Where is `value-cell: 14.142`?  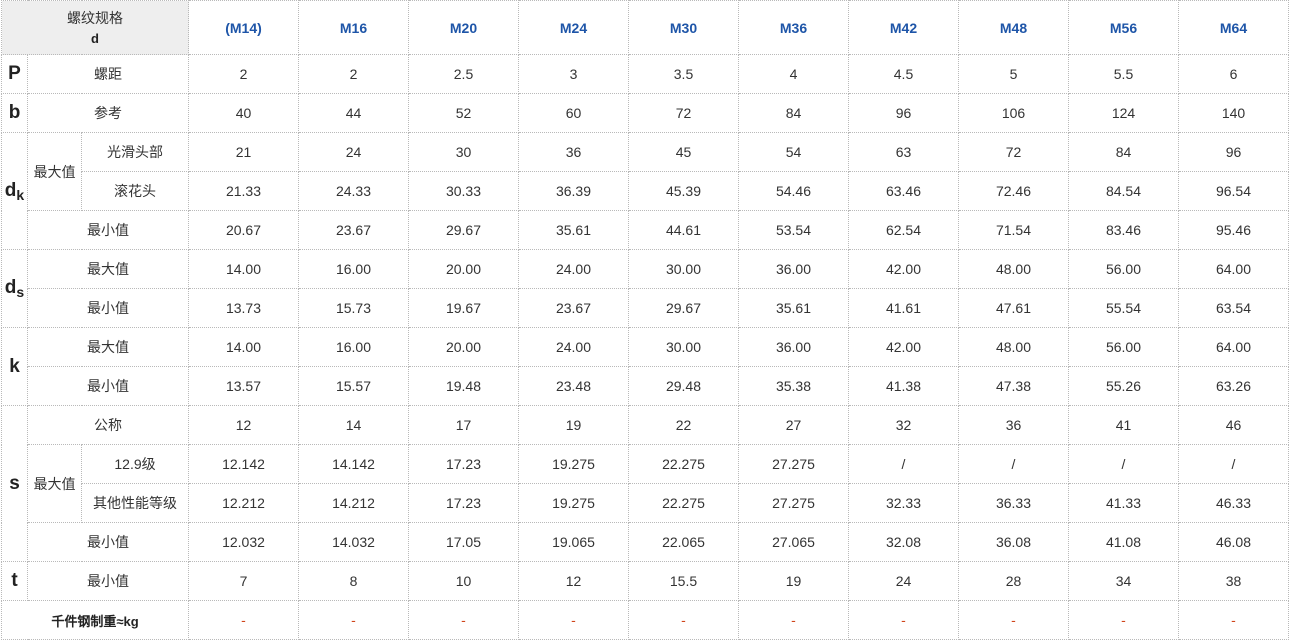
value-cell: 14.142 is located at coordinates (353, 464).